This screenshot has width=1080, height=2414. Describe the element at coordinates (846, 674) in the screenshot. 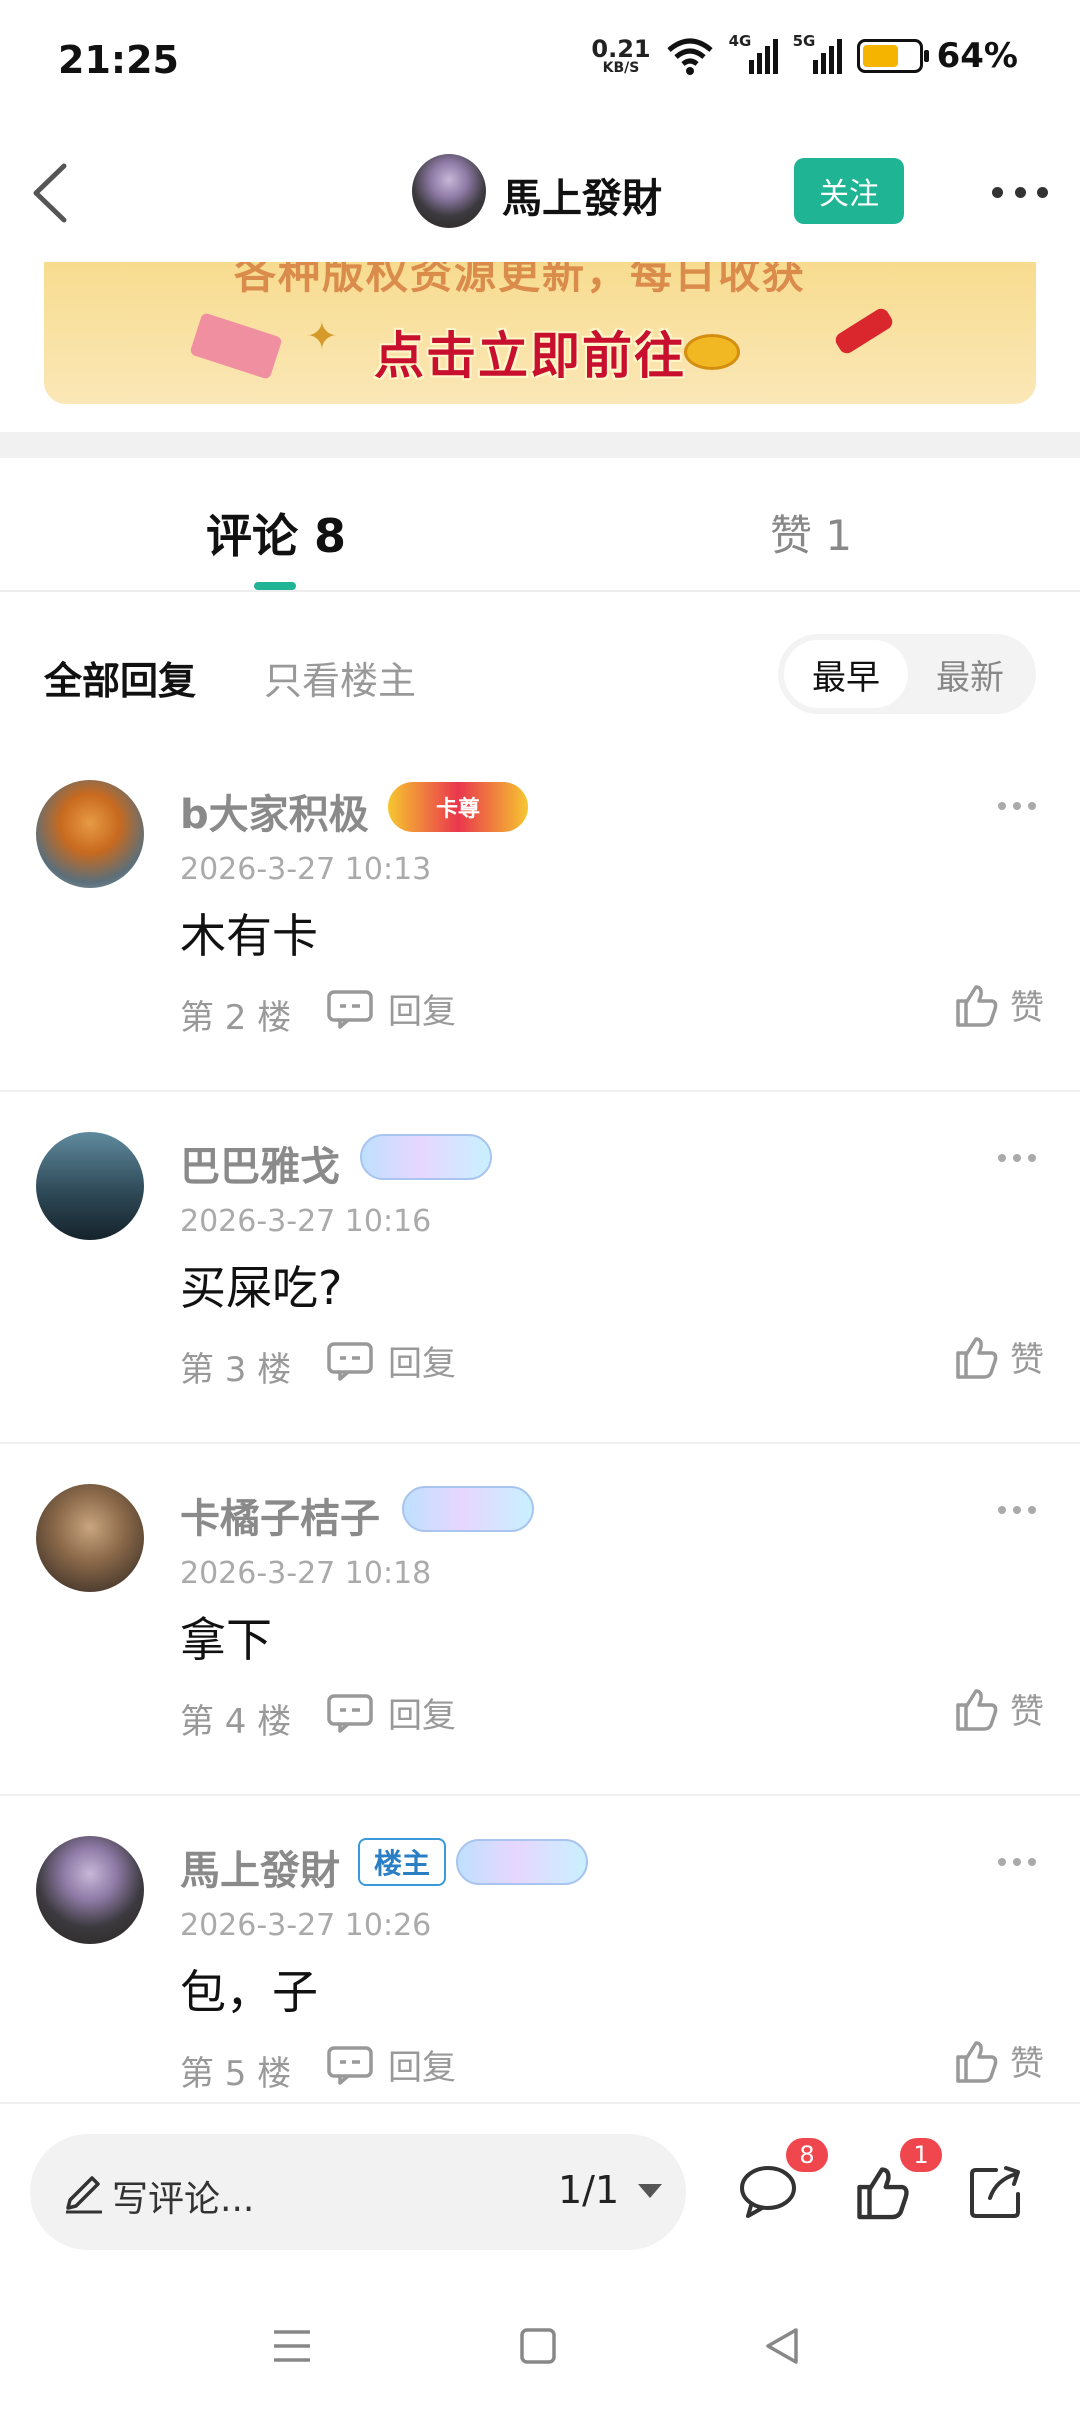

I see `sort-earliest: 最早` at that location.